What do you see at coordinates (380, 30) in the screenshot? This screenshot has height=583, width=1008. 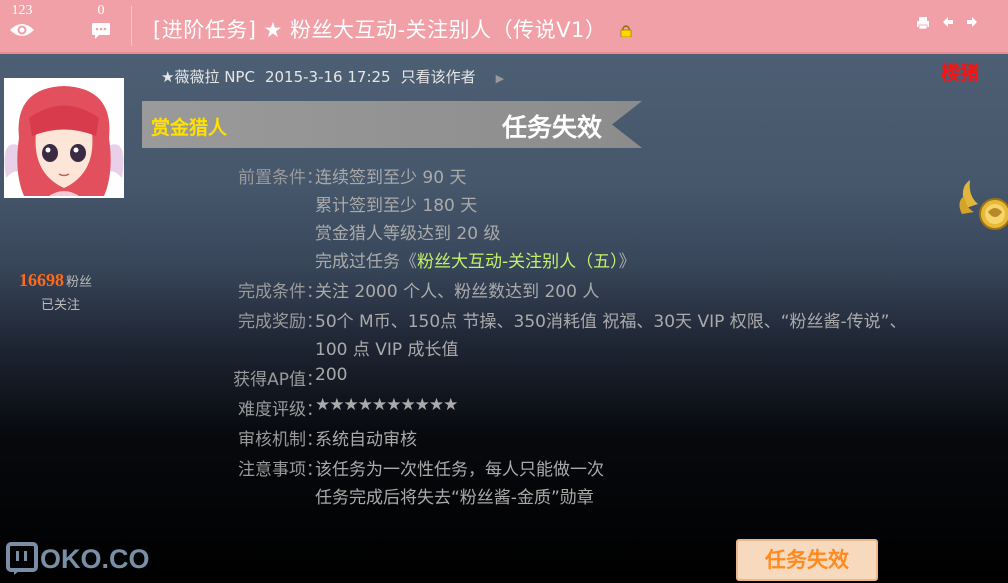 I see `topic-title: [进阶任务] ★ 粉丝大互动-关注别人（传说V1）` at bounding box center [380, 30].